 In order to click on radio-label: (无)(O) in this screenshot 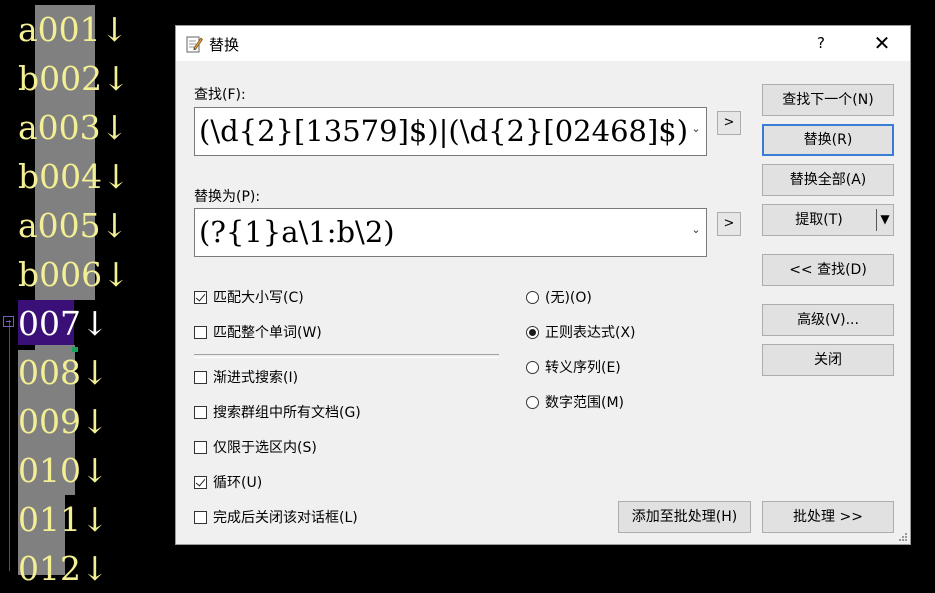, I will do `click(568, 298)`.